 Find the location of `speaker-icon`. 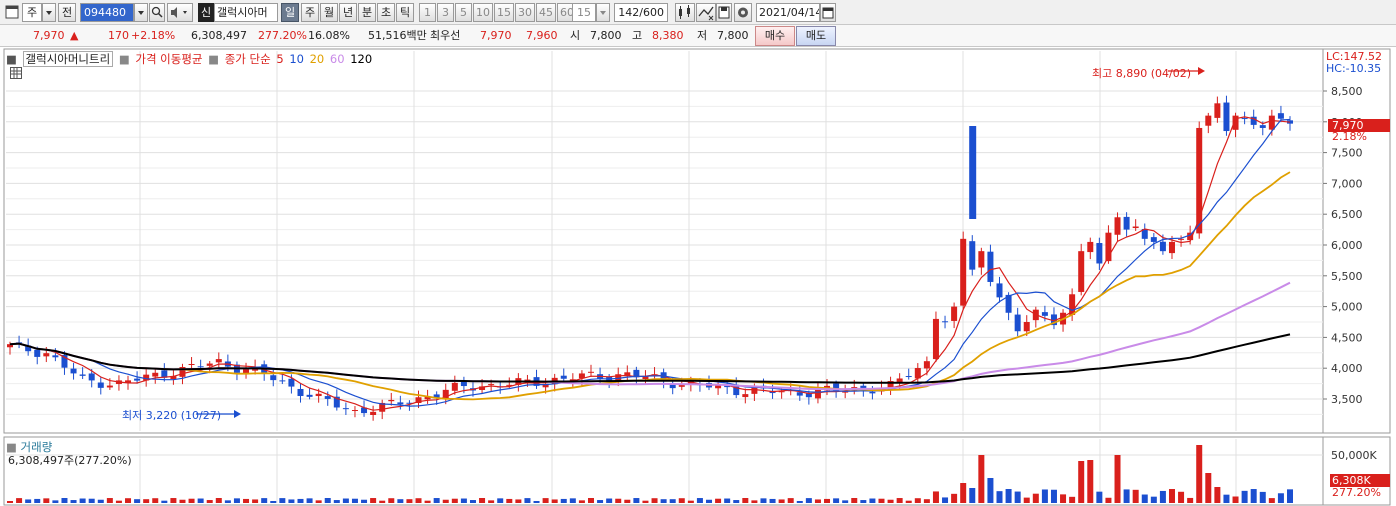

speaker-icon is located at coordinates (180, 12).